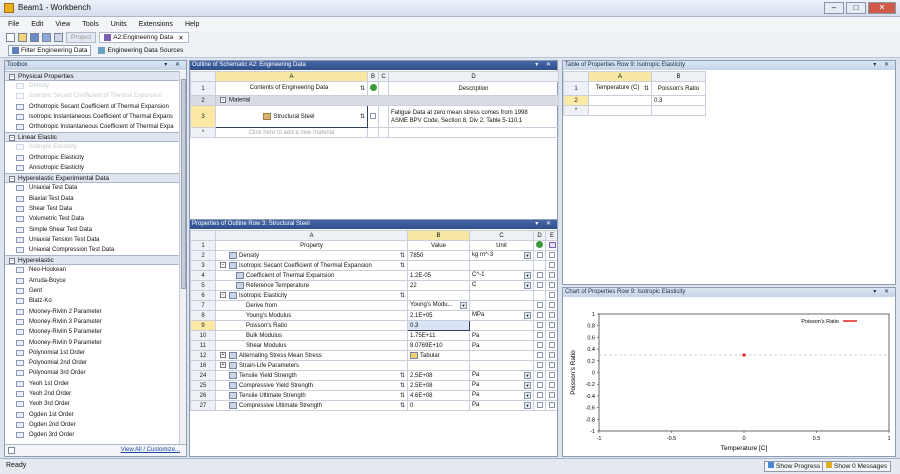 The width and height of the screenshot is (900, 474). What do you see at coordinates (92, 76) in the screenshot?
I see `toolbox-category-physical-properties: − Physical Properties` at bounding box center [92, 76].